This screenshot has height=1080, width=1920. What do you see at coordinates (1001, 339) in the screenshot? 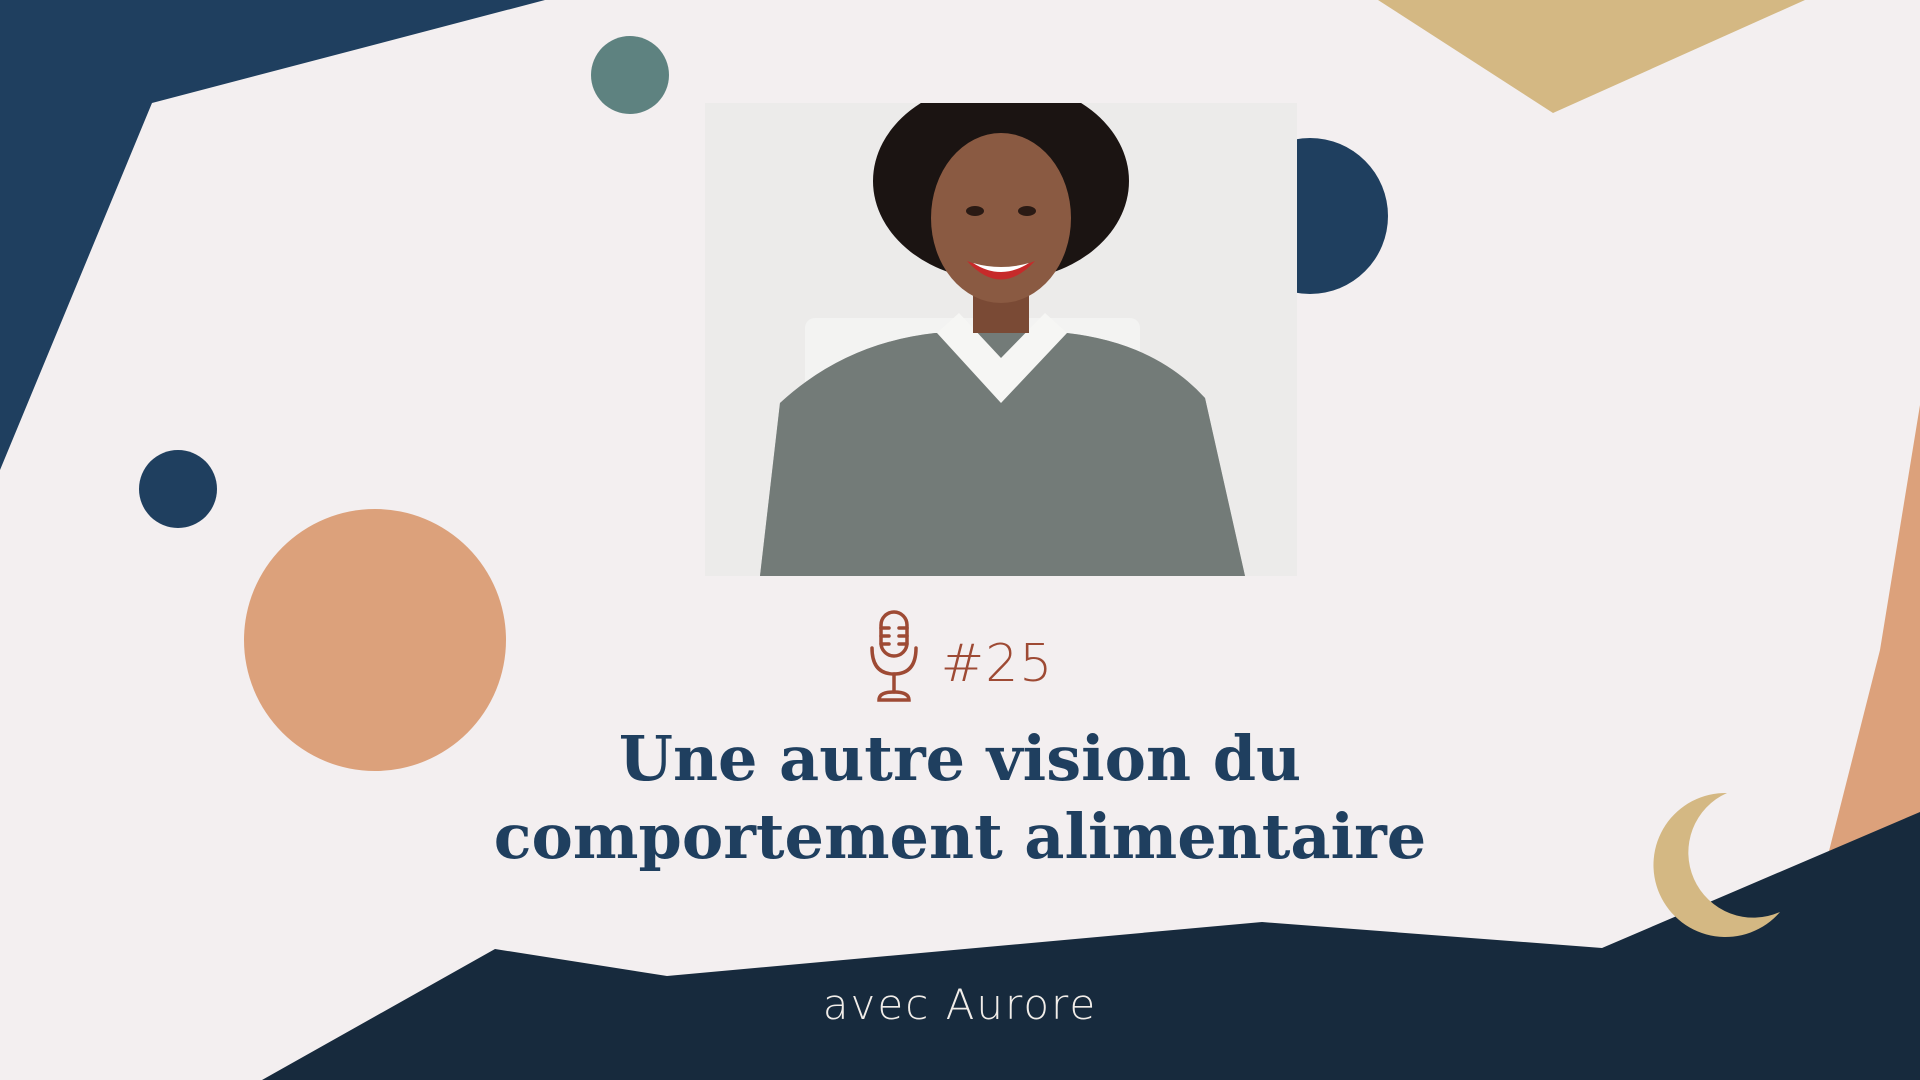
I see `portrait-photo` at bounding box center [1001, 339].